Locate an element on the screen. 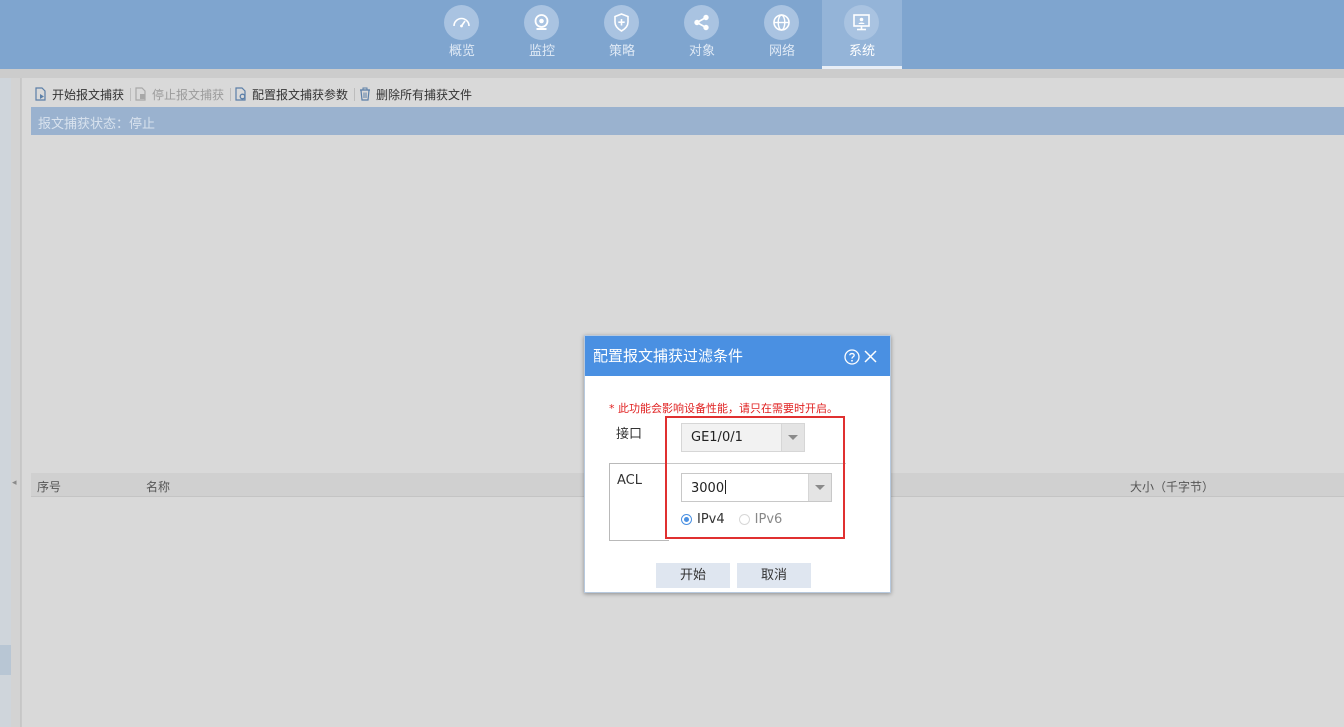 This screenshot has height=727, width=1344. dialog-title: 配置报文捕获过滤条件 is located at coordinates (668, 356).